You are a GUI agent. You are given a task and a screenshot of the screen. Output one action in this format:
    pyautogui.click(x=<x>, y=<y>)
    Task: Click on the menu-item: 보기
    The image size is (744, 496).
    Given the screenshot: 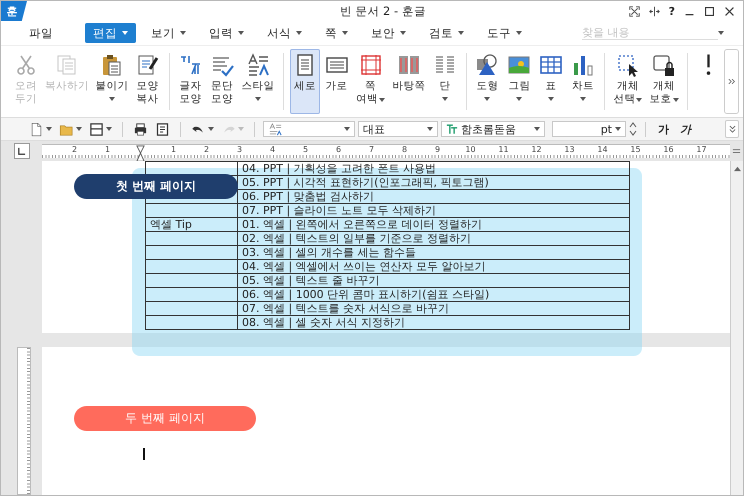 What is the action you would take?
    pyautogui.click(x=168, y=33)
    